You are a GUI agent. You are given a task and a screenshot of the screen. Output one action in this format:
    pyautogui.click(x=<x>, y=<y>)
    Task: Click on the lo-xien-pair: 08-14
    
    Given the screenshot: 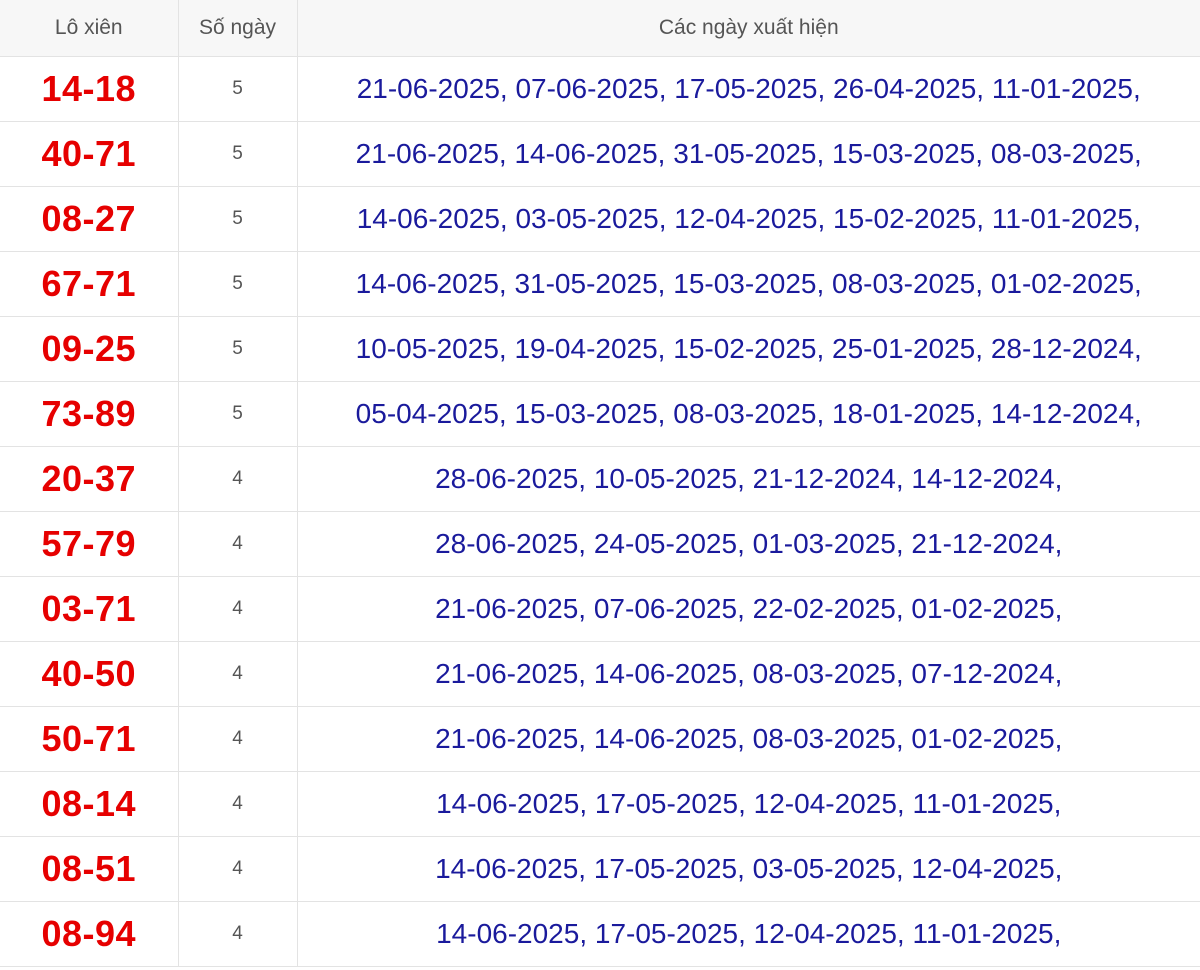 What is the action you would take?
    pyautogui.click(x=89, y=804)
    